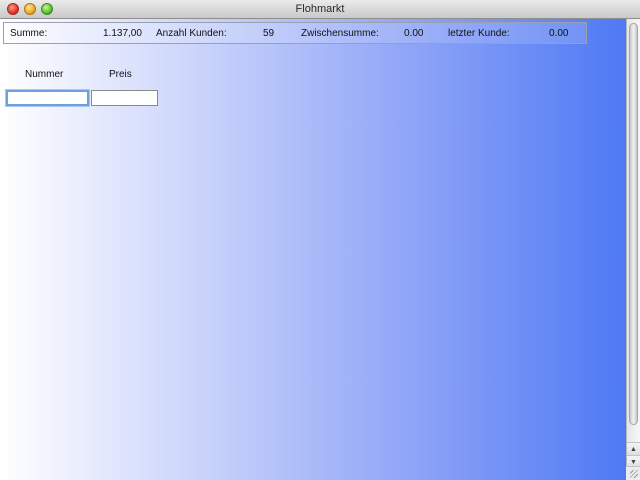  Describe the element at coordinates (29, 33) in the screenshot. I see `total-label: Summe:` at that location.